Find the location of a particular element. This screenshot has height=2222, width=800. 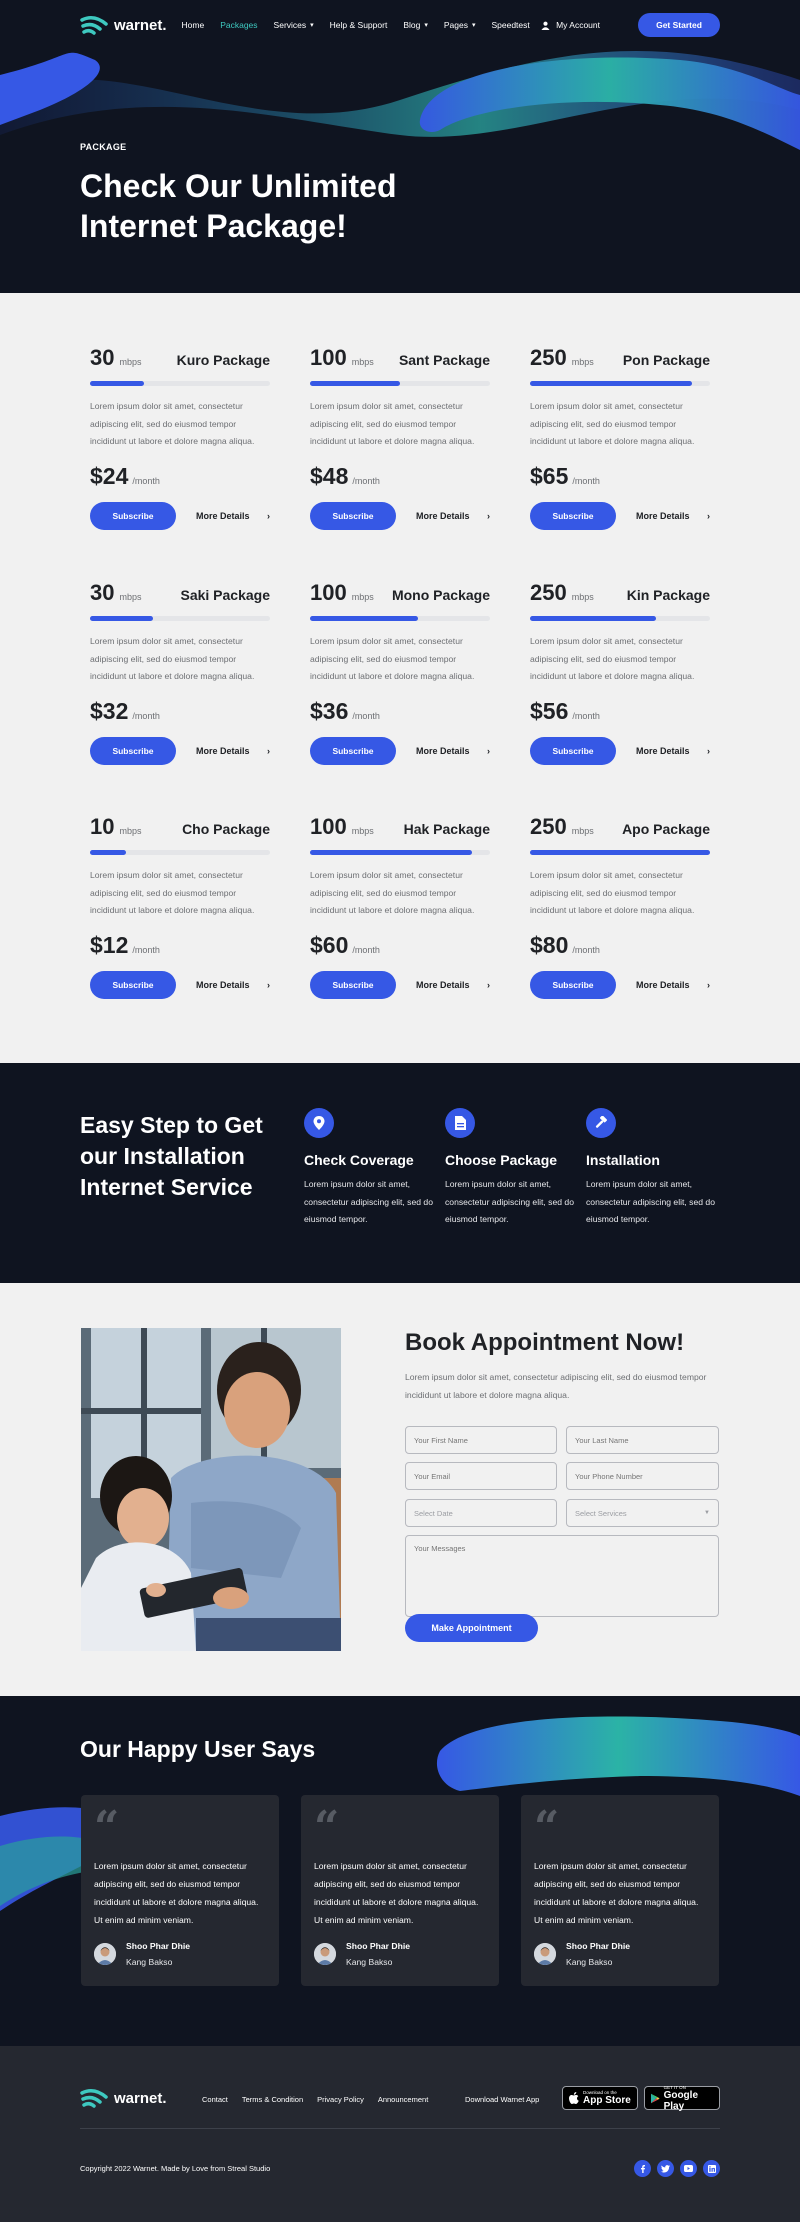

email-field is located at coordinates (481, 1476).